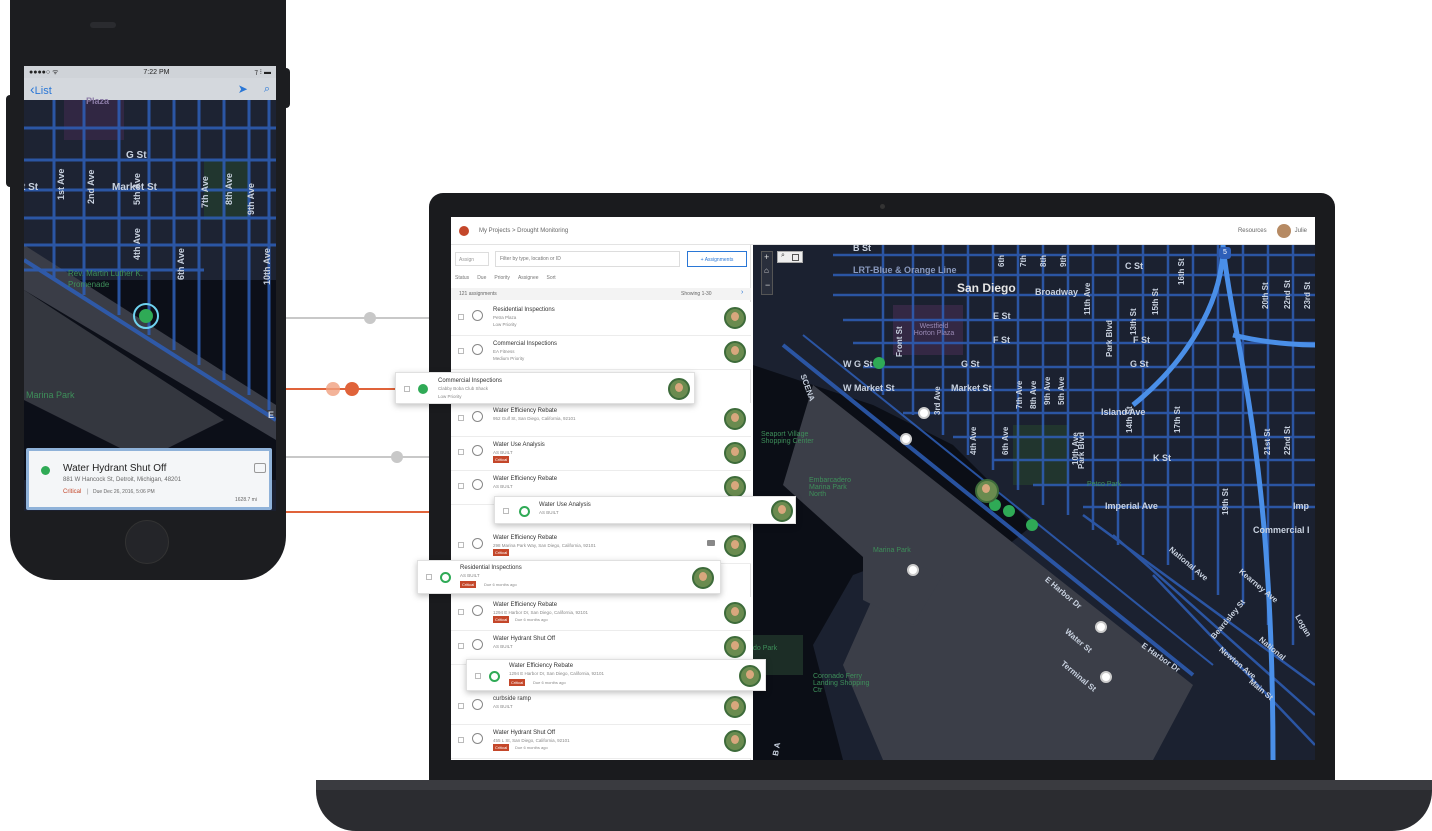 This screenshot has height=831, width=1432. Describe the element at coordinates (766, 257) in the screenshot. I see `zoom-in-icon: +` at that location.